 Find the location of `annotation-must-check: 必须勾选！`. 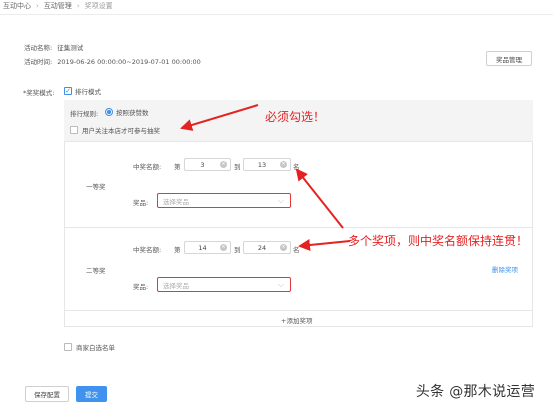

annotation-must-check: 必须勾选！ is located at coordinates (295, 117).